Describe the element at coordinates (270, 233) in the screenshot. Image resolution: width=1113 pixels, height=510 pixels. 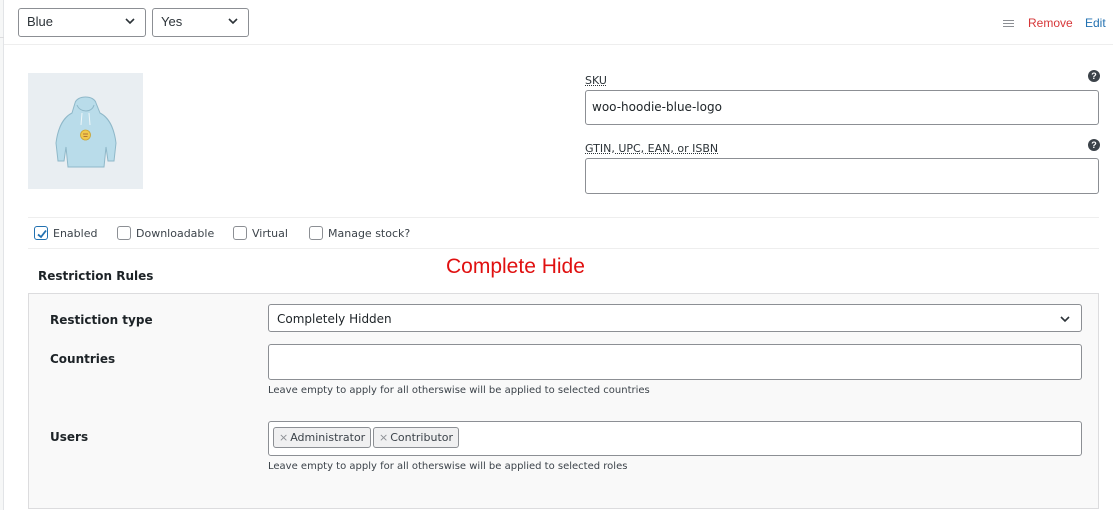
I see `virtual-label: Virtual` at that location.